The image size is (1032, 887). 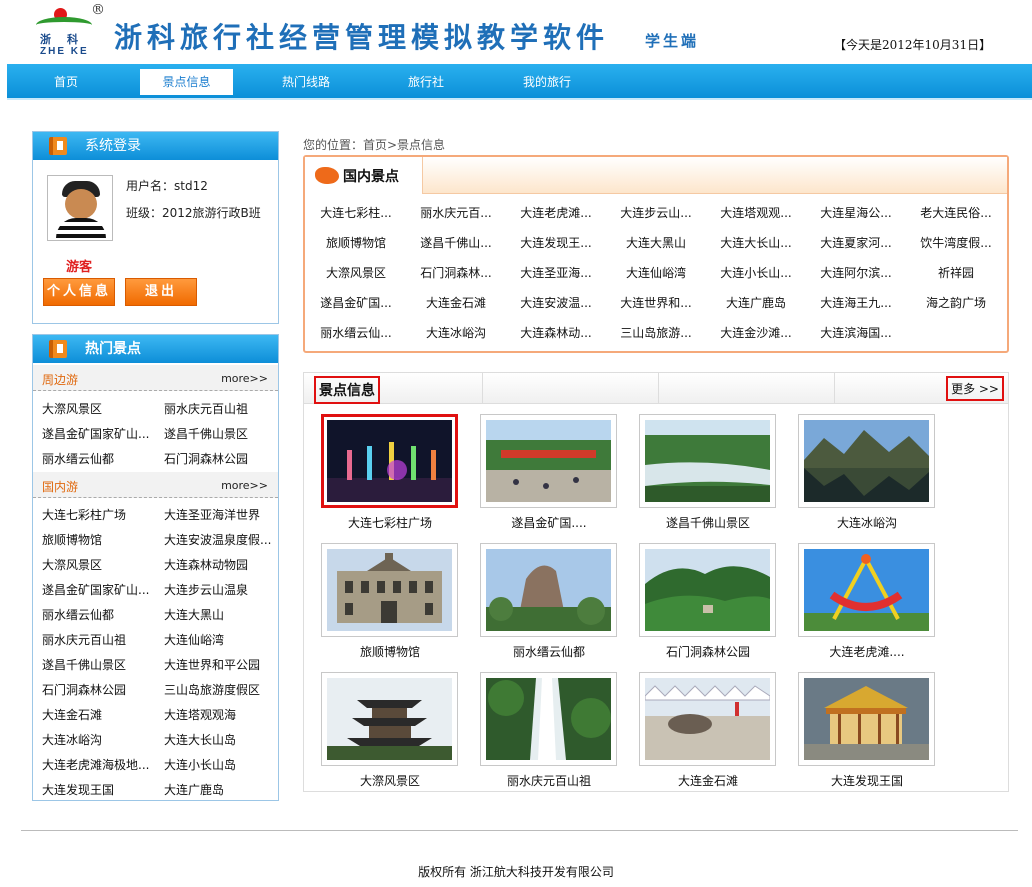 I want to click on spot-caption: 大连发现王国, so click(x=867, y=780).